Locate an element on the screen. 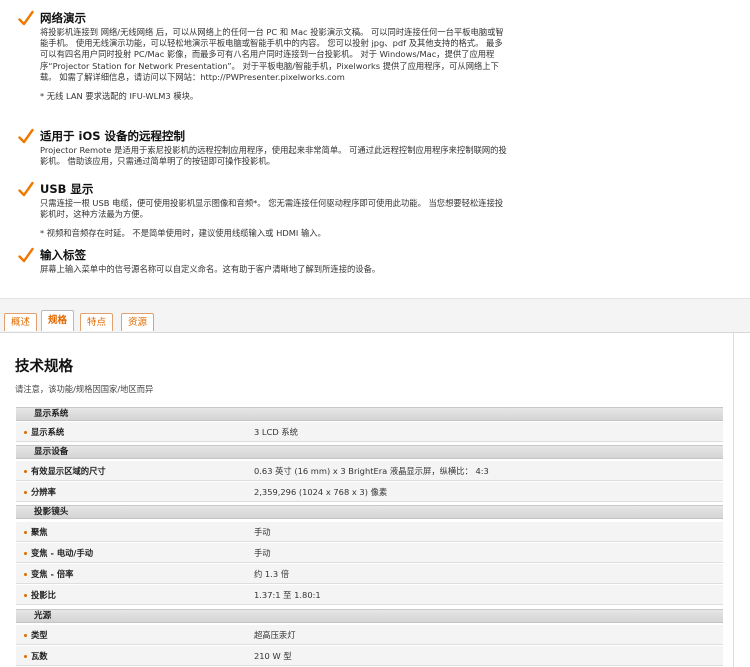  feature-note: * 视频和音频存在时延。 不是简单使用时，建议使用线缆输入或 HDMI 输入。 is located at coordinates (183, 233).